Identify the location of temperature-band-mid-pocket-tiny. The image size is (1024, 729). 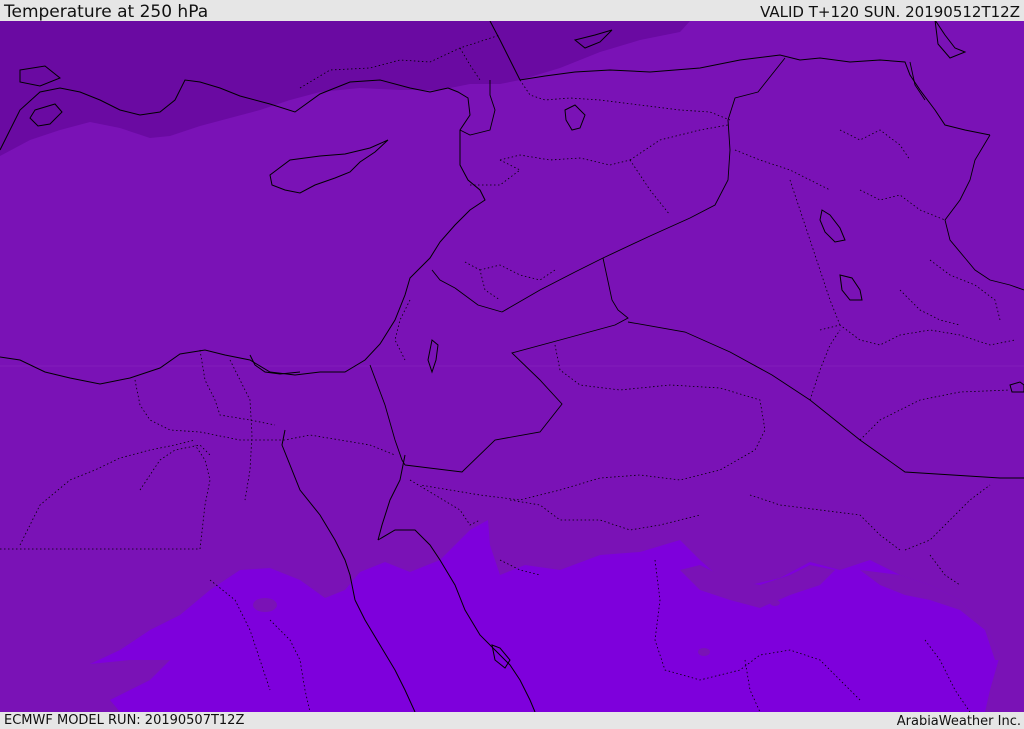
(704, 652).